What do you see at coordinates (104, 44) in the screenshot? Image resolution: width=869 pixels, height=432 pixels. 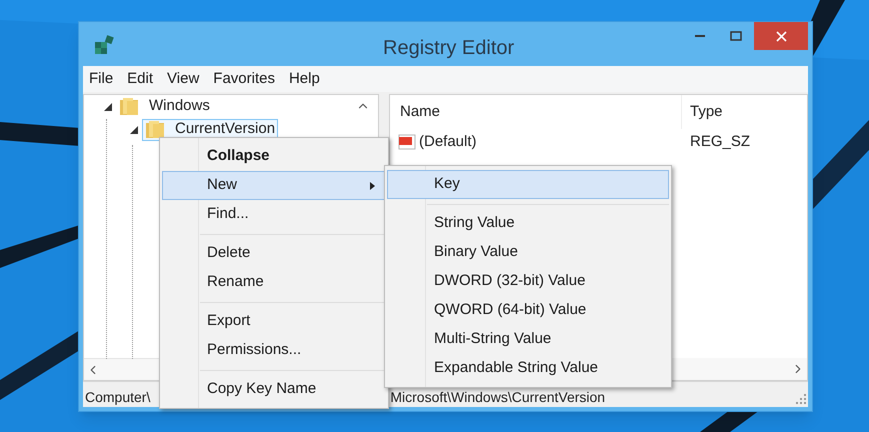 I see `registry-cubes-icon` at bounding box center [104, 44].